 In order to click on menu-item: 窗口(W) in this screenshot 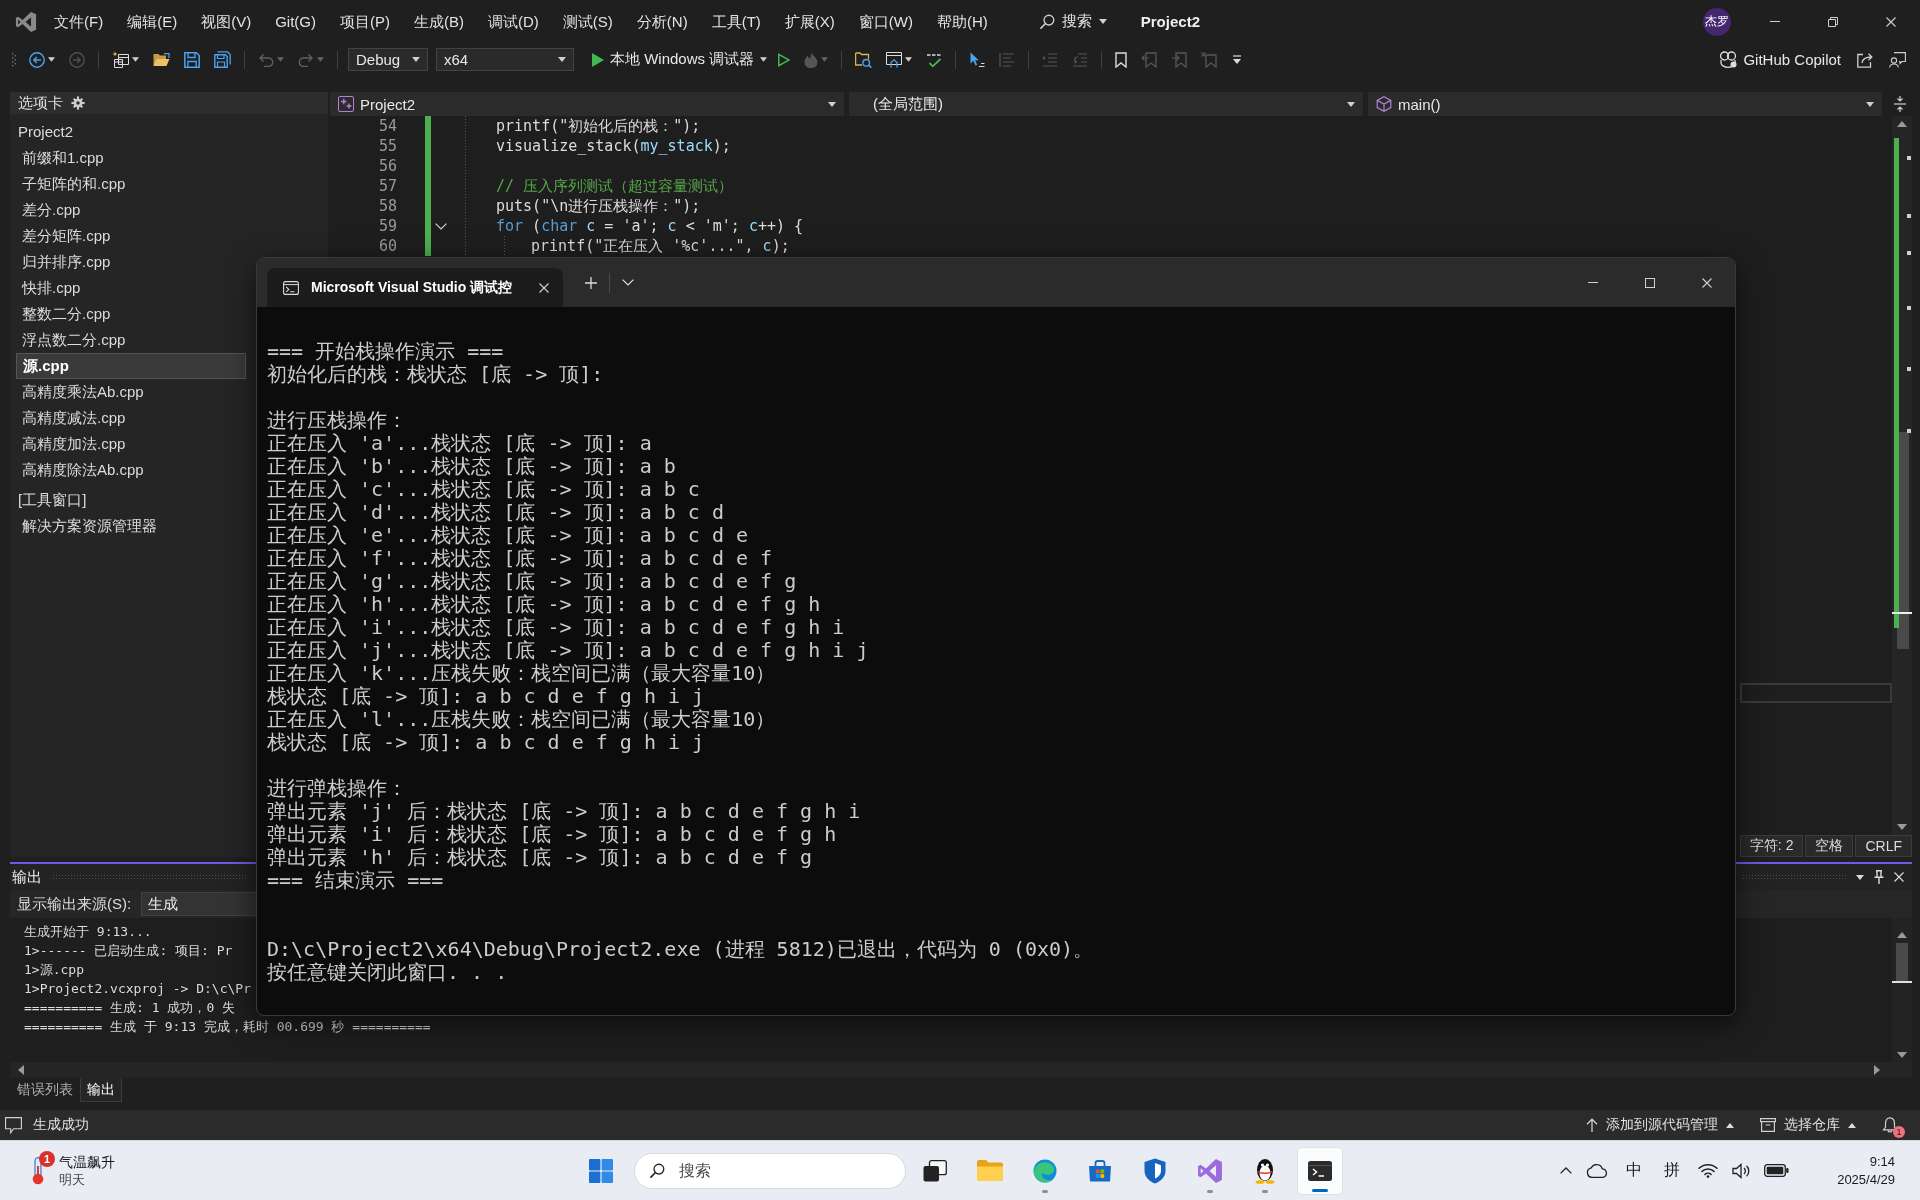, I will do `click(885, 21)`.